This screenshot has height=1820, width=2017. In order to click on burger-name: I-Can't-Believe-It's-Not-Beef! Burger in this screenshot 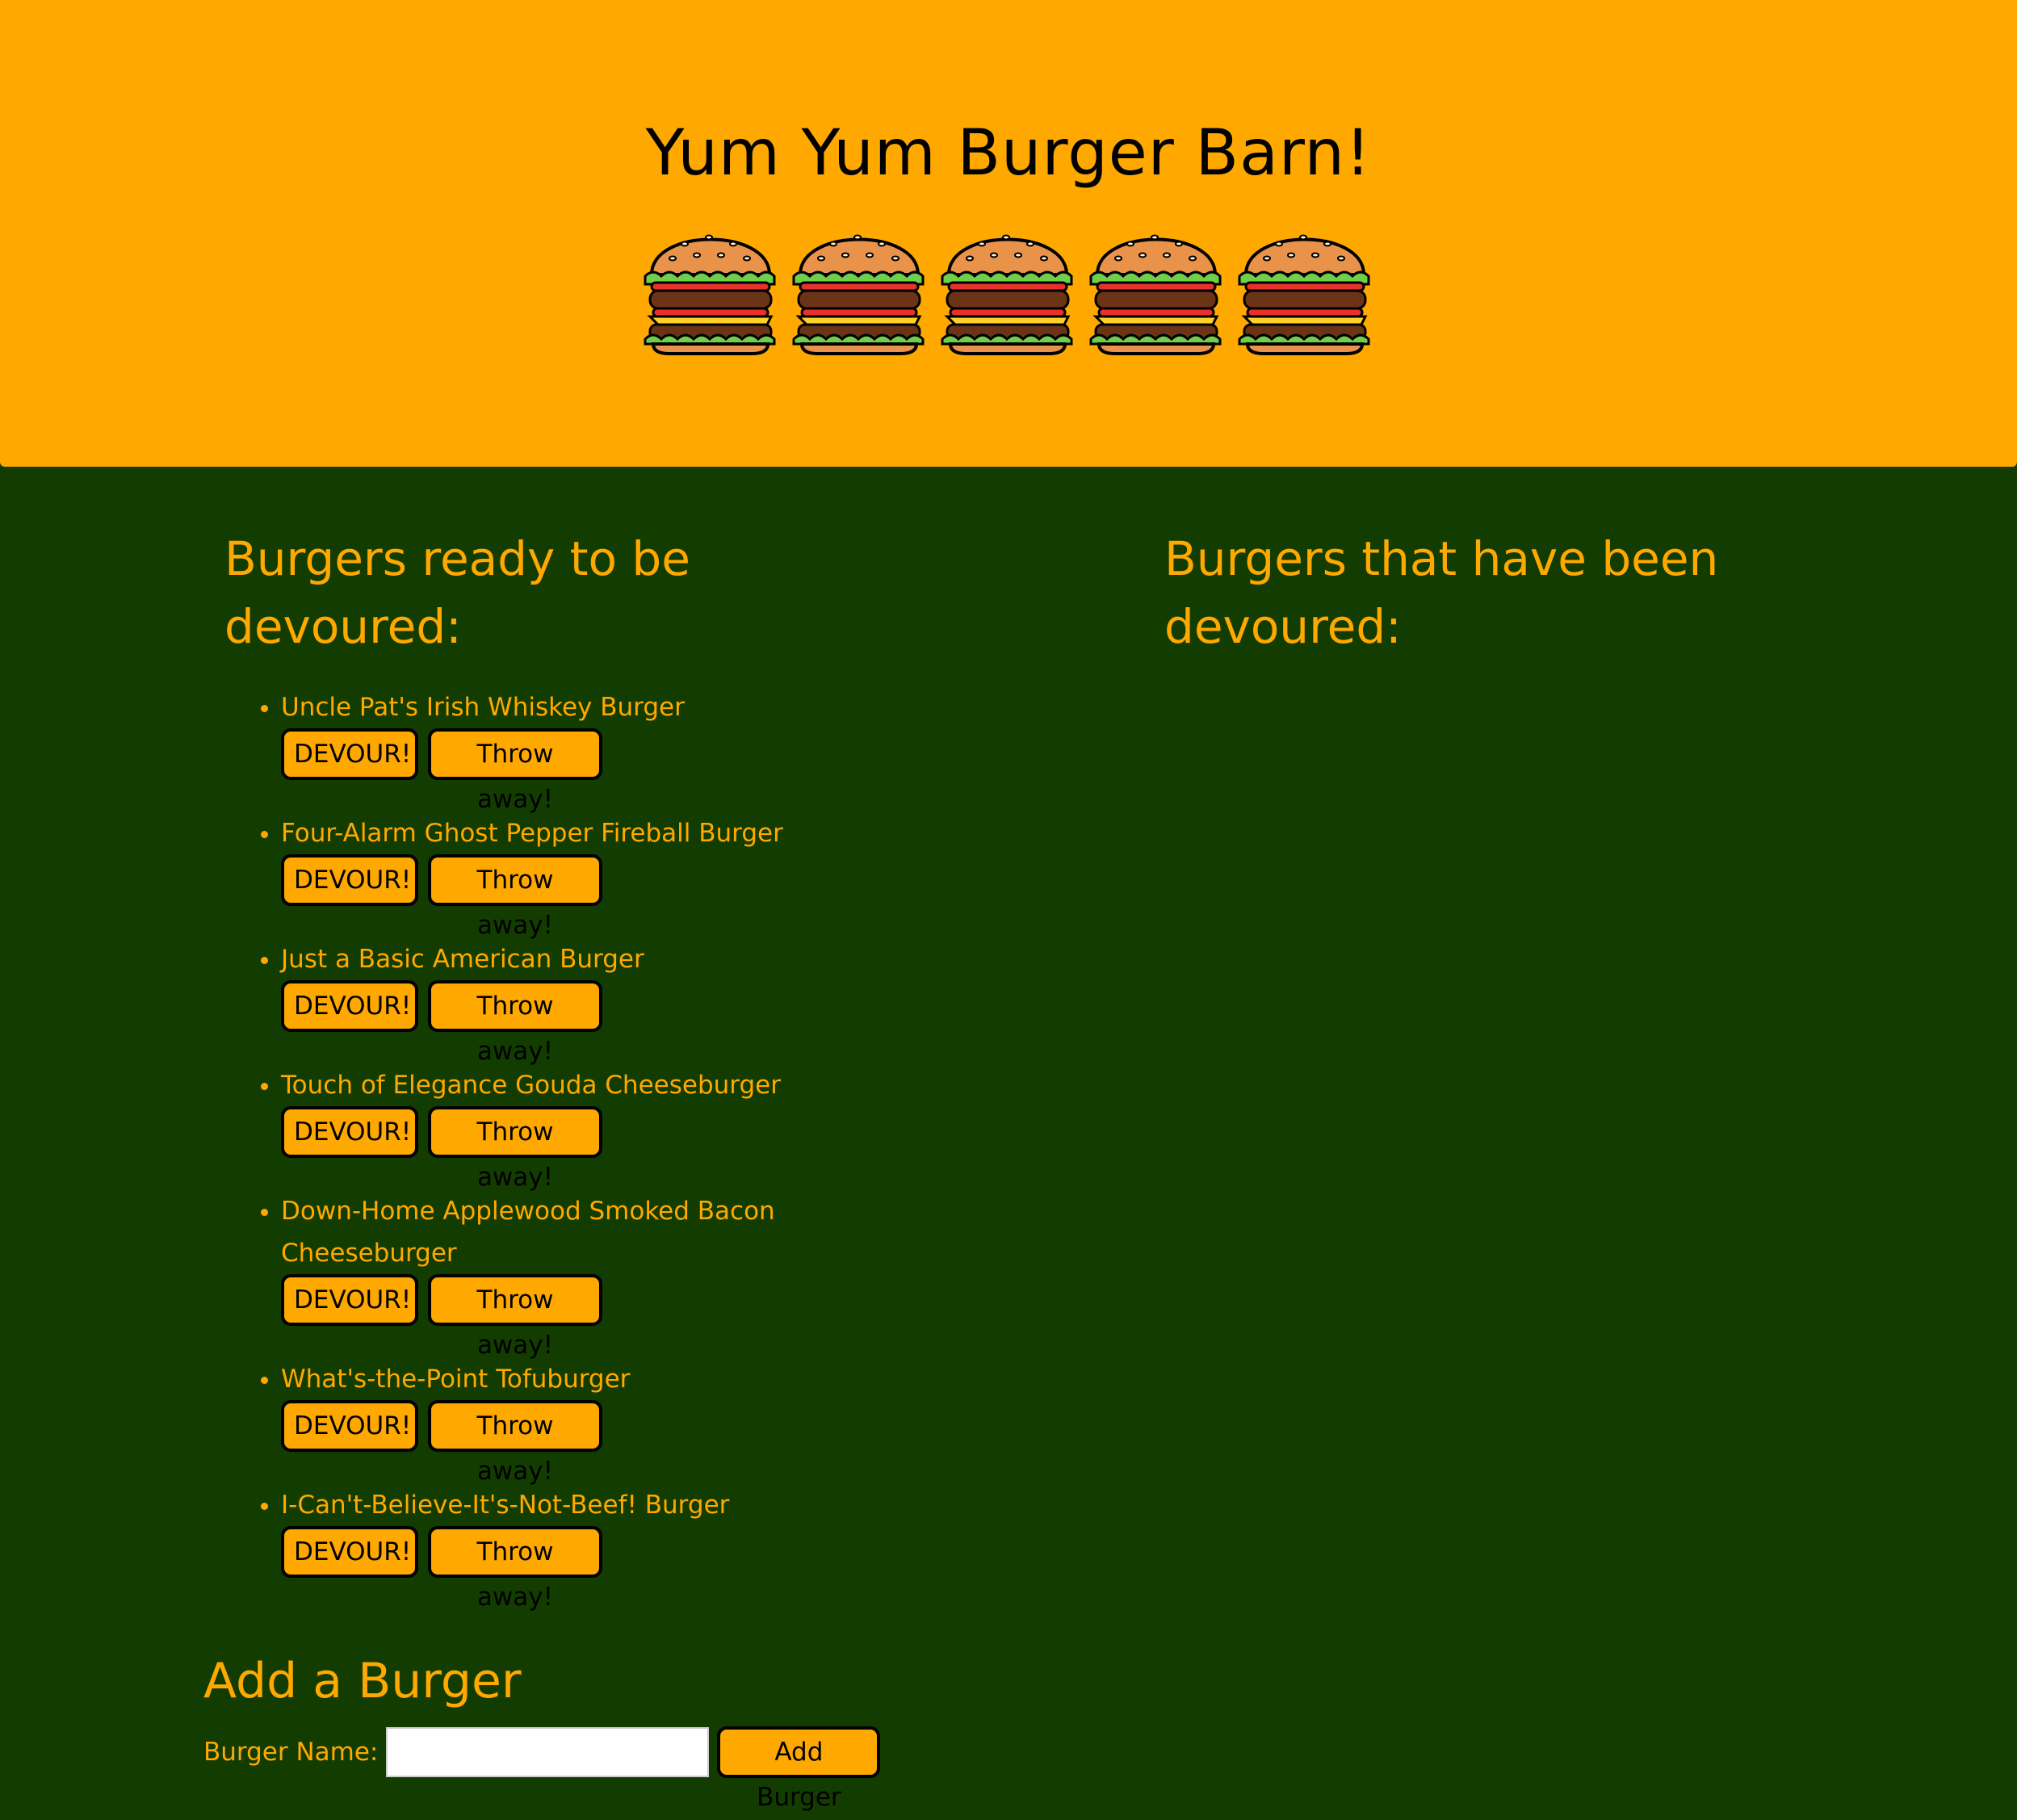, I will do `click(505, 1505)`.